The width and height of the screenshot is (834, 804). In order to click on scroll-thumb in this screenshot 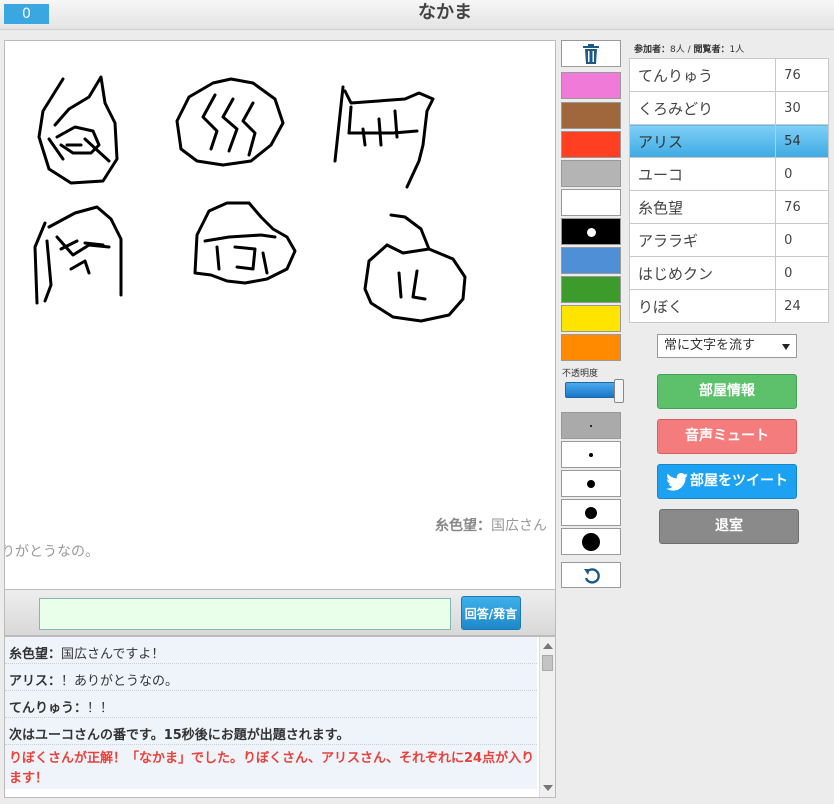, I will do `click(547, 663)`.